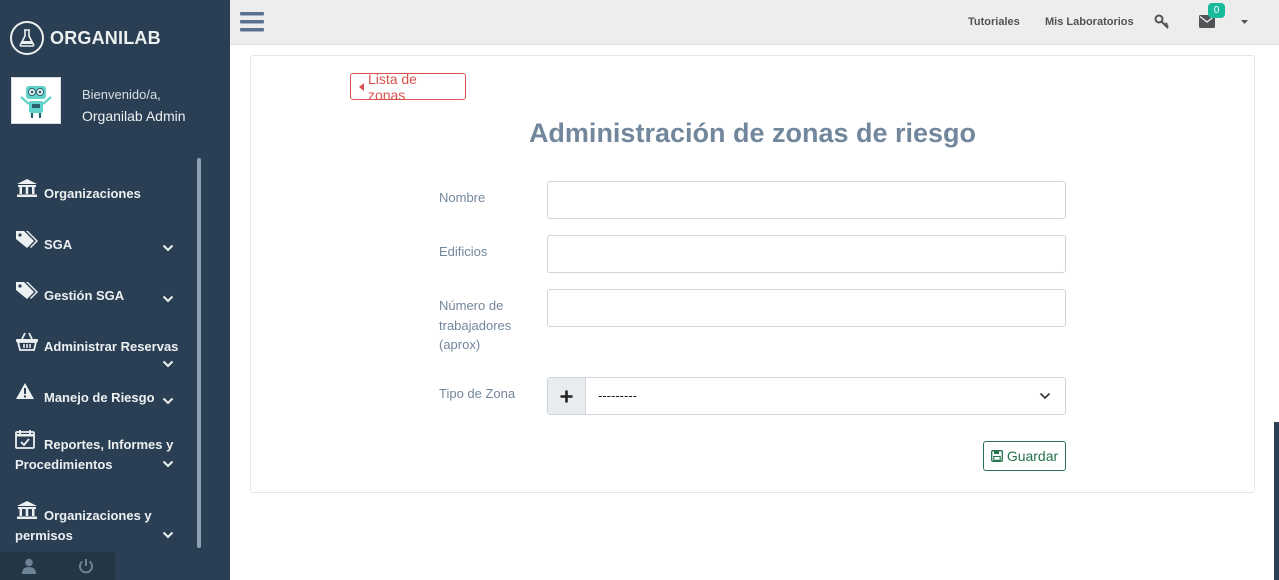 The width and height of the screenshot is (1279, 580). I want to click on caret-left-icon, so click(361, 86).